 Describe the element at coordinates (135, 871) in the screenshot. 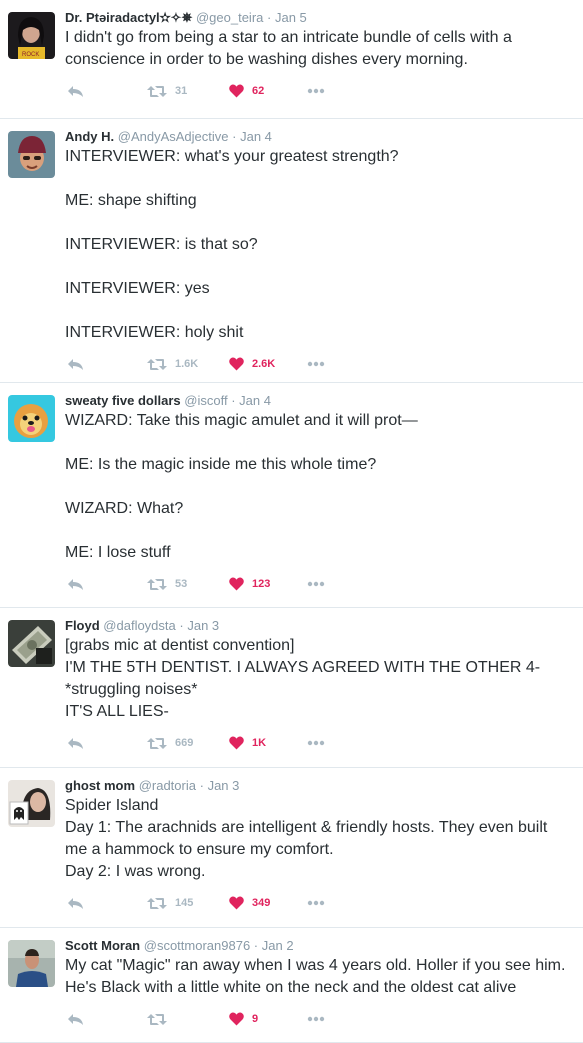

I see `tweet-text-line: Day 2: I was wrong.` at that location.